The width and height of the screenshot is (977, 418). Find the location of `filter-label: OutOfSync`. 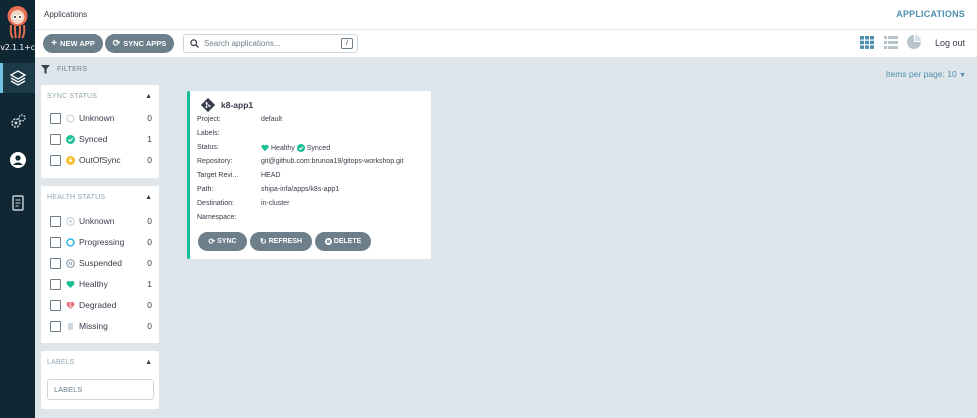

filter-label: OutOfSync is located at coordinates (100, 160).